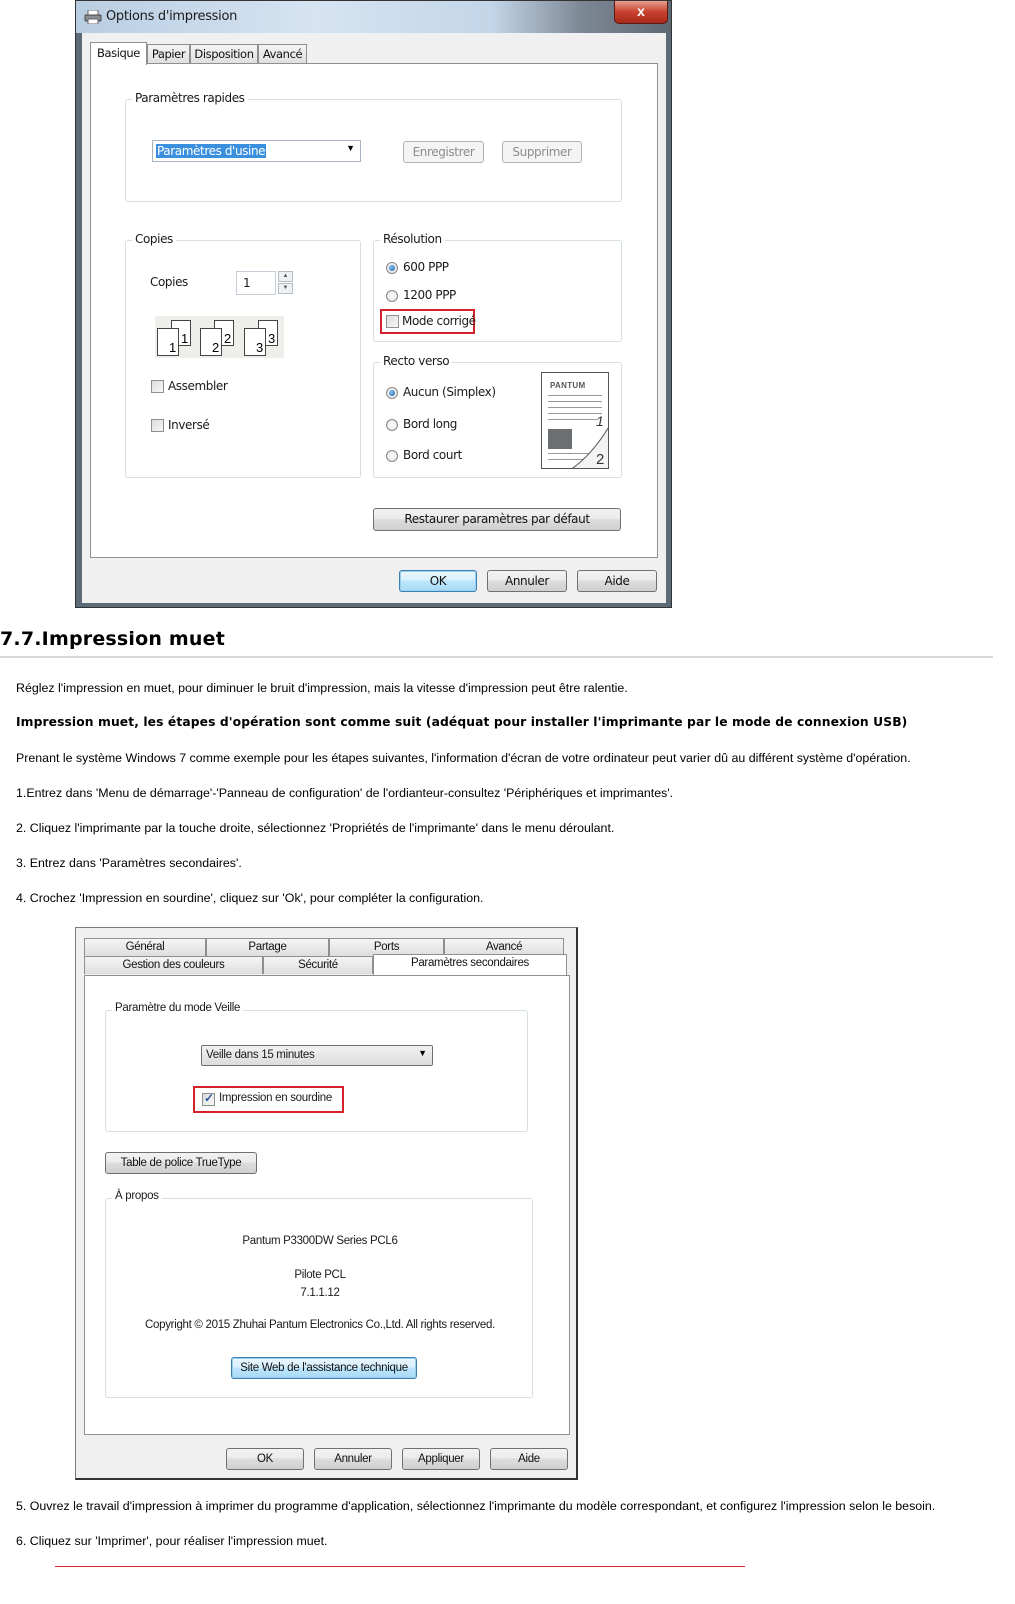 The height and width of the screenshot is (1604, 1015). I want to click on collate-set-3: 3 3, so click(263, 338).